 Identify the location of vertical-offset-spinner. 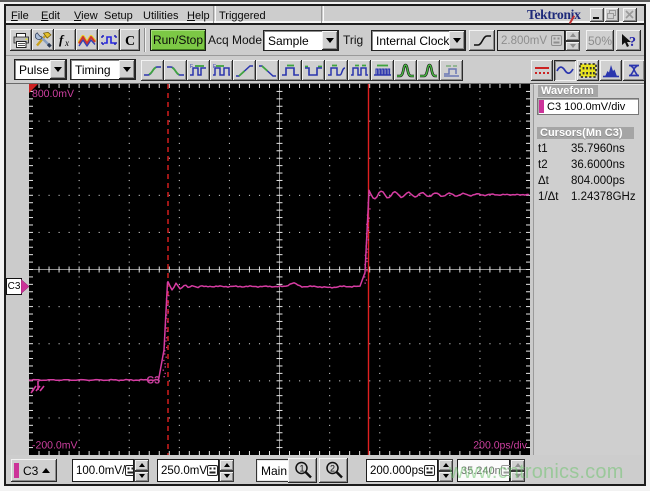
(226, 470).